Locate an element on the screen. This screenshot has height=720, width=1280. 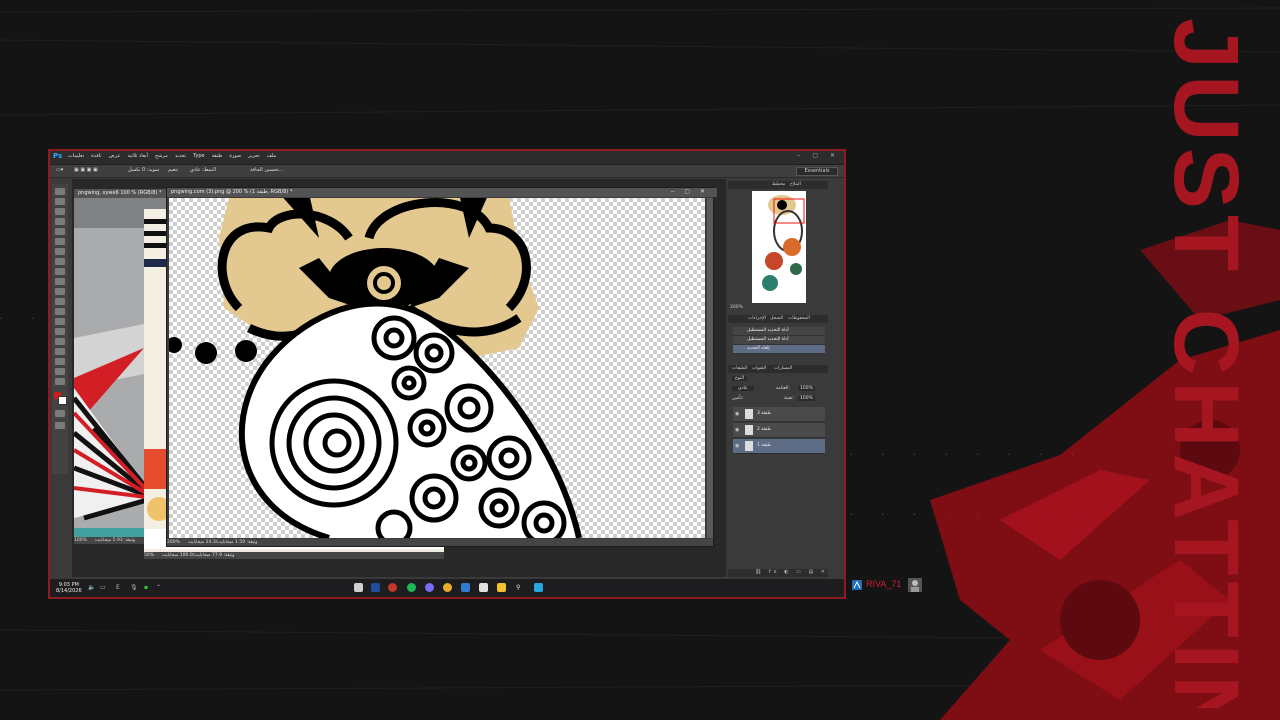
tab-actions: الإجراءات is located at coordinates (757, 318).